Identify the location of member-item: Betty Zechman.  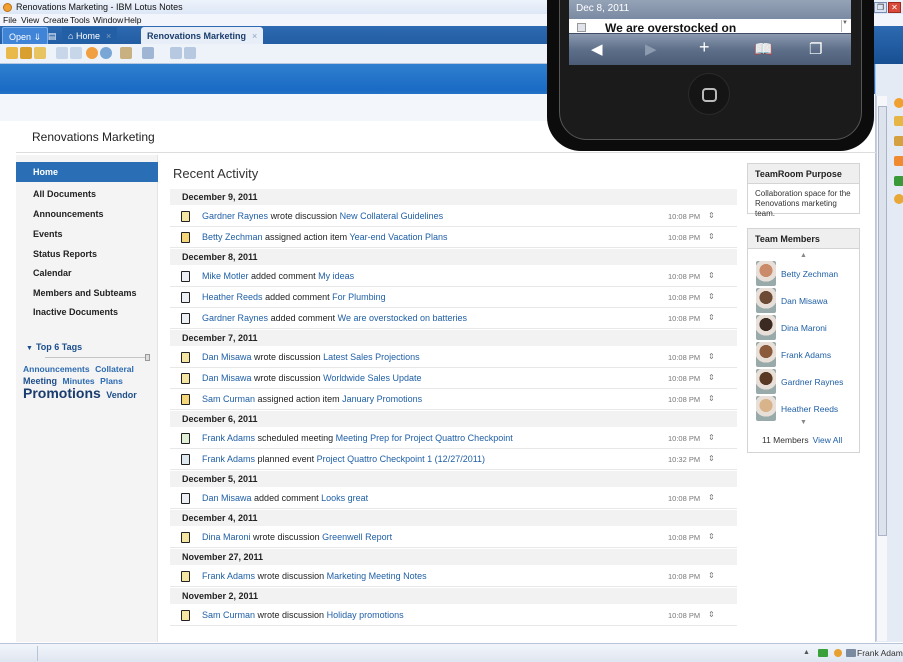
(806, 274).